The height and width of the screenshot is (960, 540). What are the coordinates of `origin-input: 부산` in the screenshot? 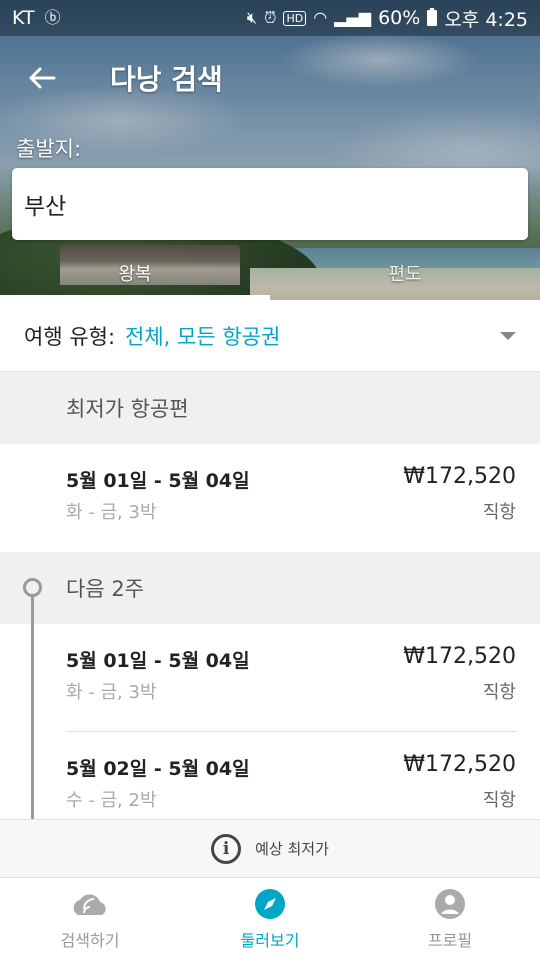 It's located at (270, 204).